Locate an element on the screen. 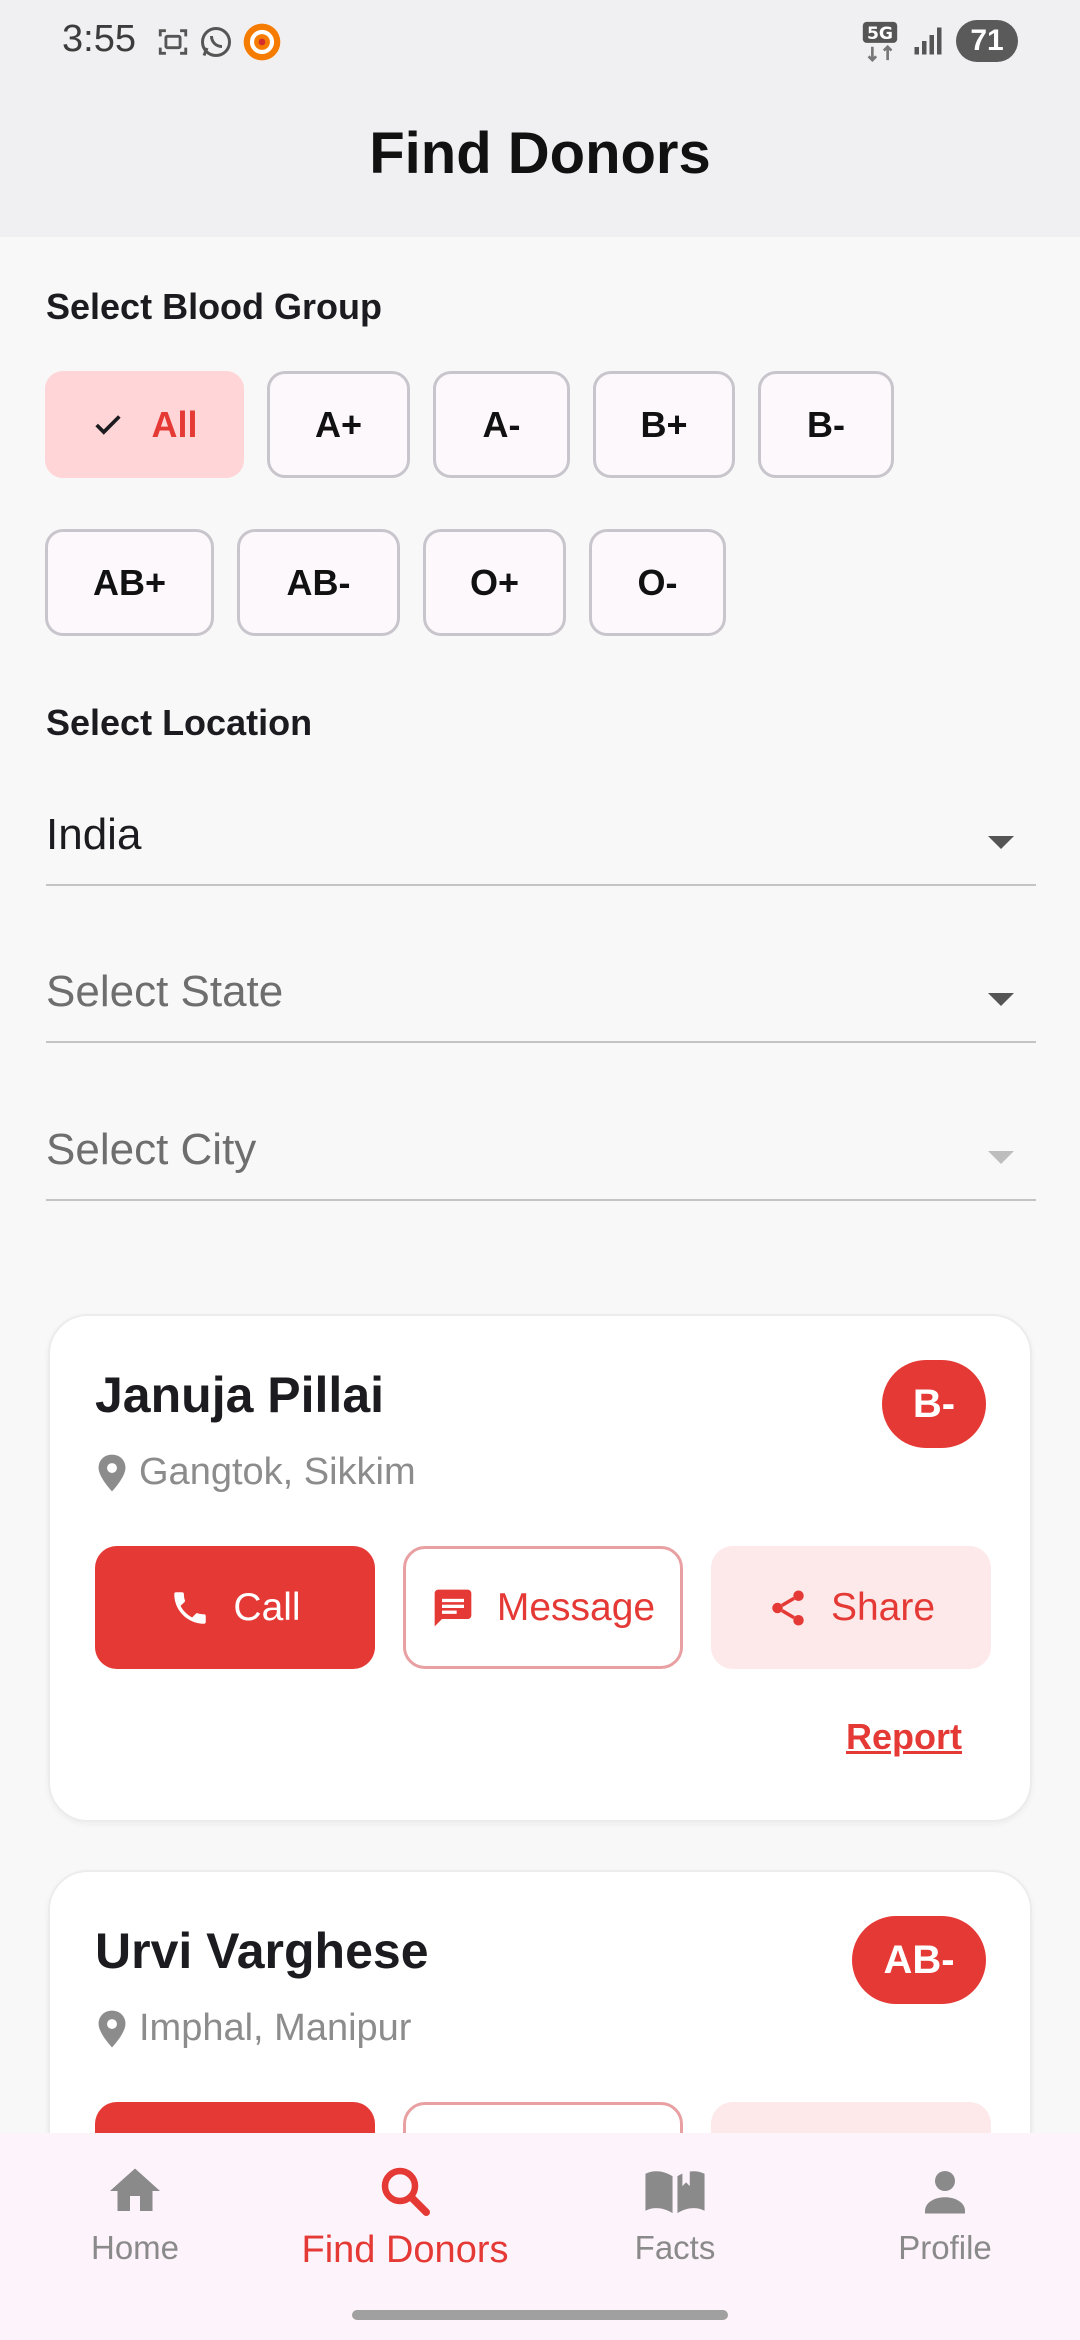 This screenshot has height=2340, width=1080. person-icon is located at coordinates (945, 2192).